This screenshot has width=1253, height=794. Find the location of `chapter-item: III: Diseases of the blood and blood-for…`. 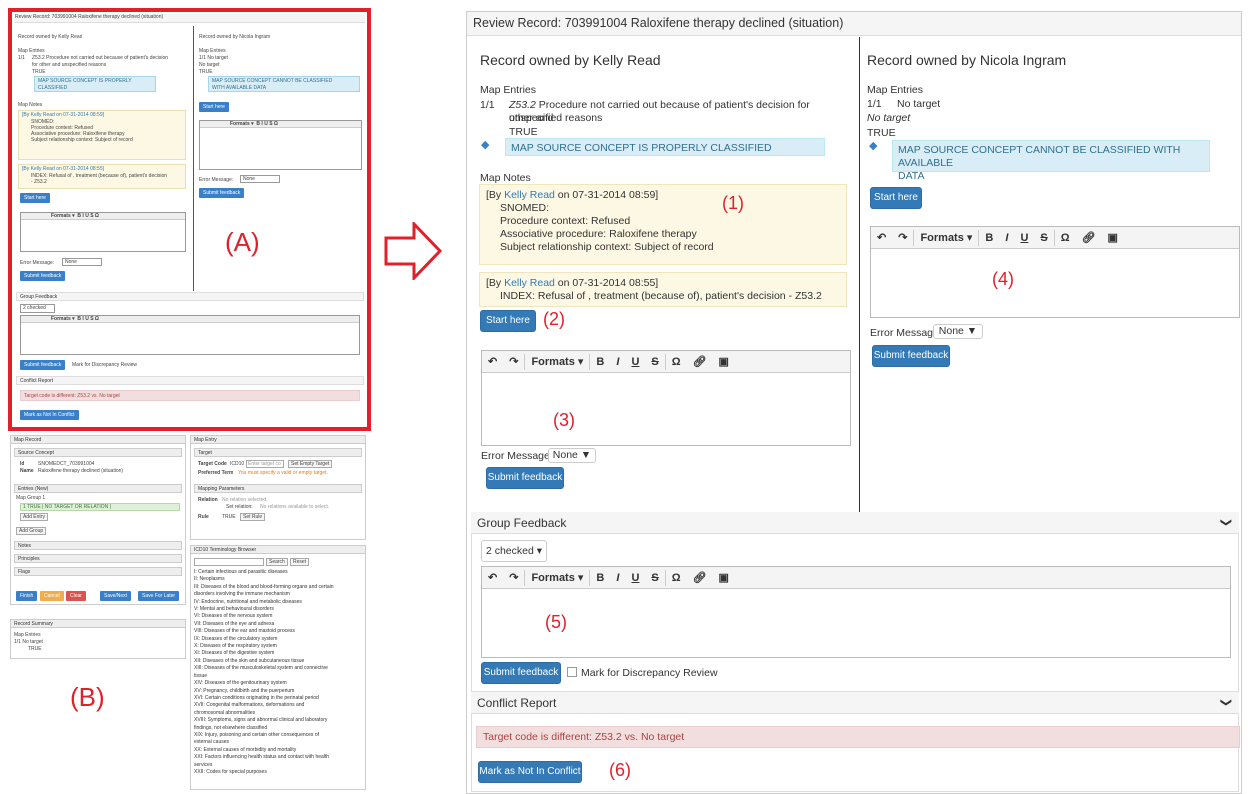

chapter-item: III: Diseases of the blood and blood-for… is located at coordinates (278, 587).